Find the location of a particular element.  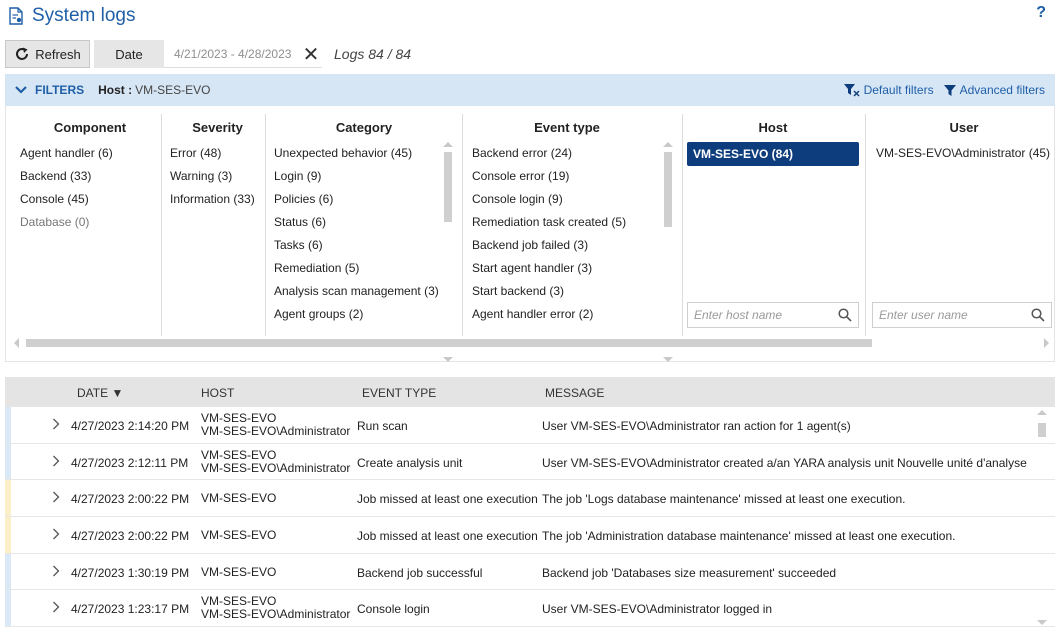

filter-option: Login (9) is located at coordinates (364, 176).